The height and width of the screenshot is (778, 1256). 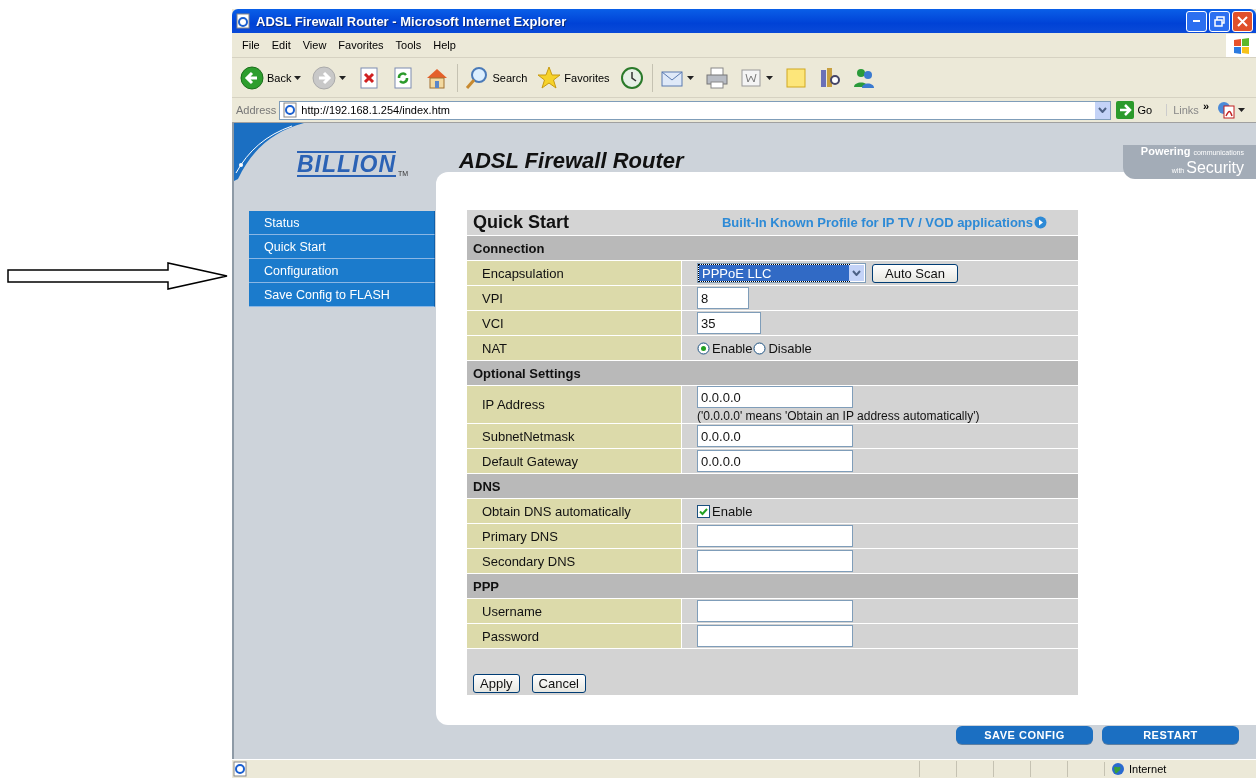 I want to click on favorites-button: Favorites, so click(x=573, y=77).